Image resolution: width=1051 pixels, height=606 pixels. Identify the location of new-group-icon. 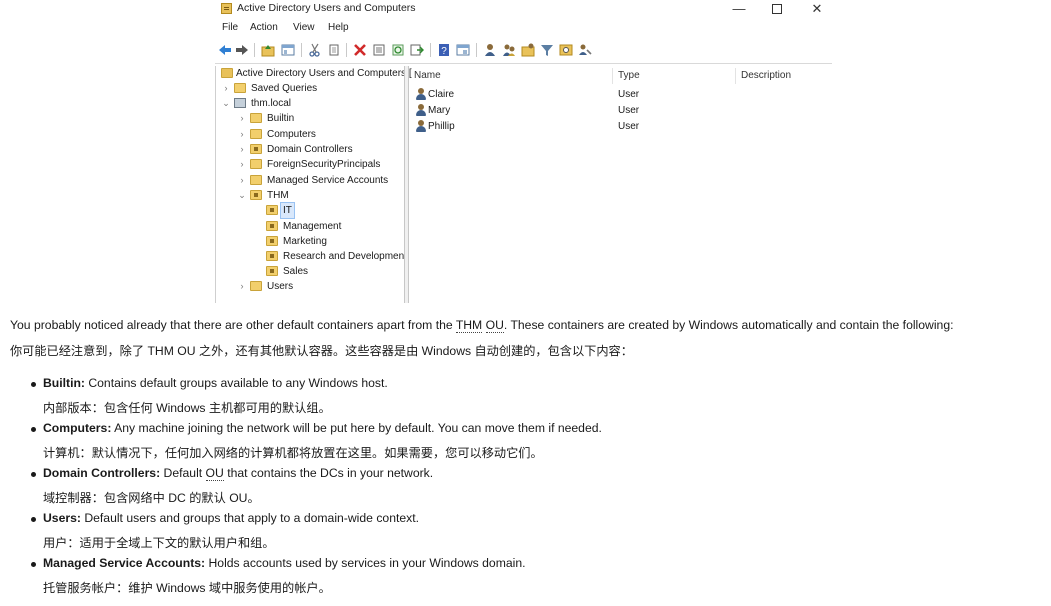
(509, 50).